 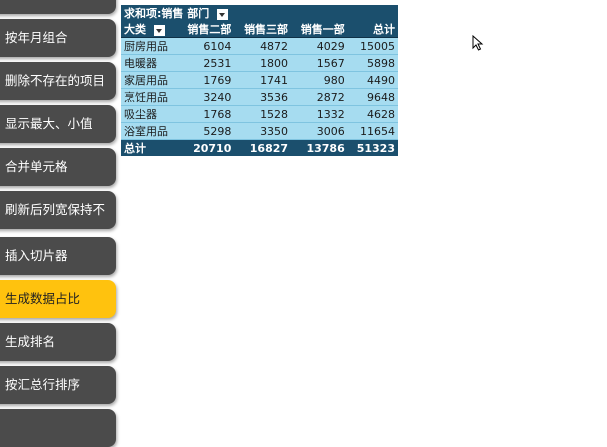 I want to click on cell-value: 4029, so click(x=319, y=46).